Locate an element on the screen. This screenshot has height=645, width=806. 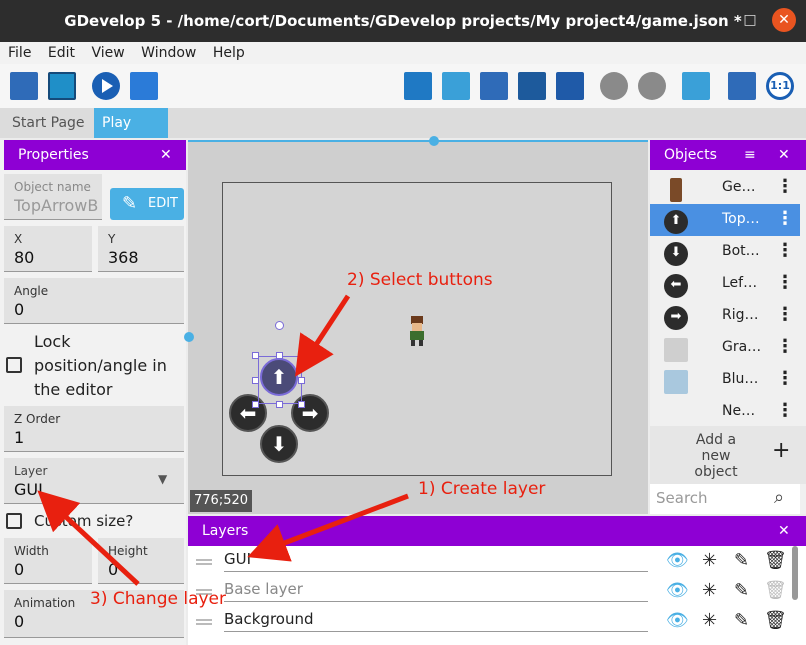
layers-scrollbar is located at coordinates (795, 573).